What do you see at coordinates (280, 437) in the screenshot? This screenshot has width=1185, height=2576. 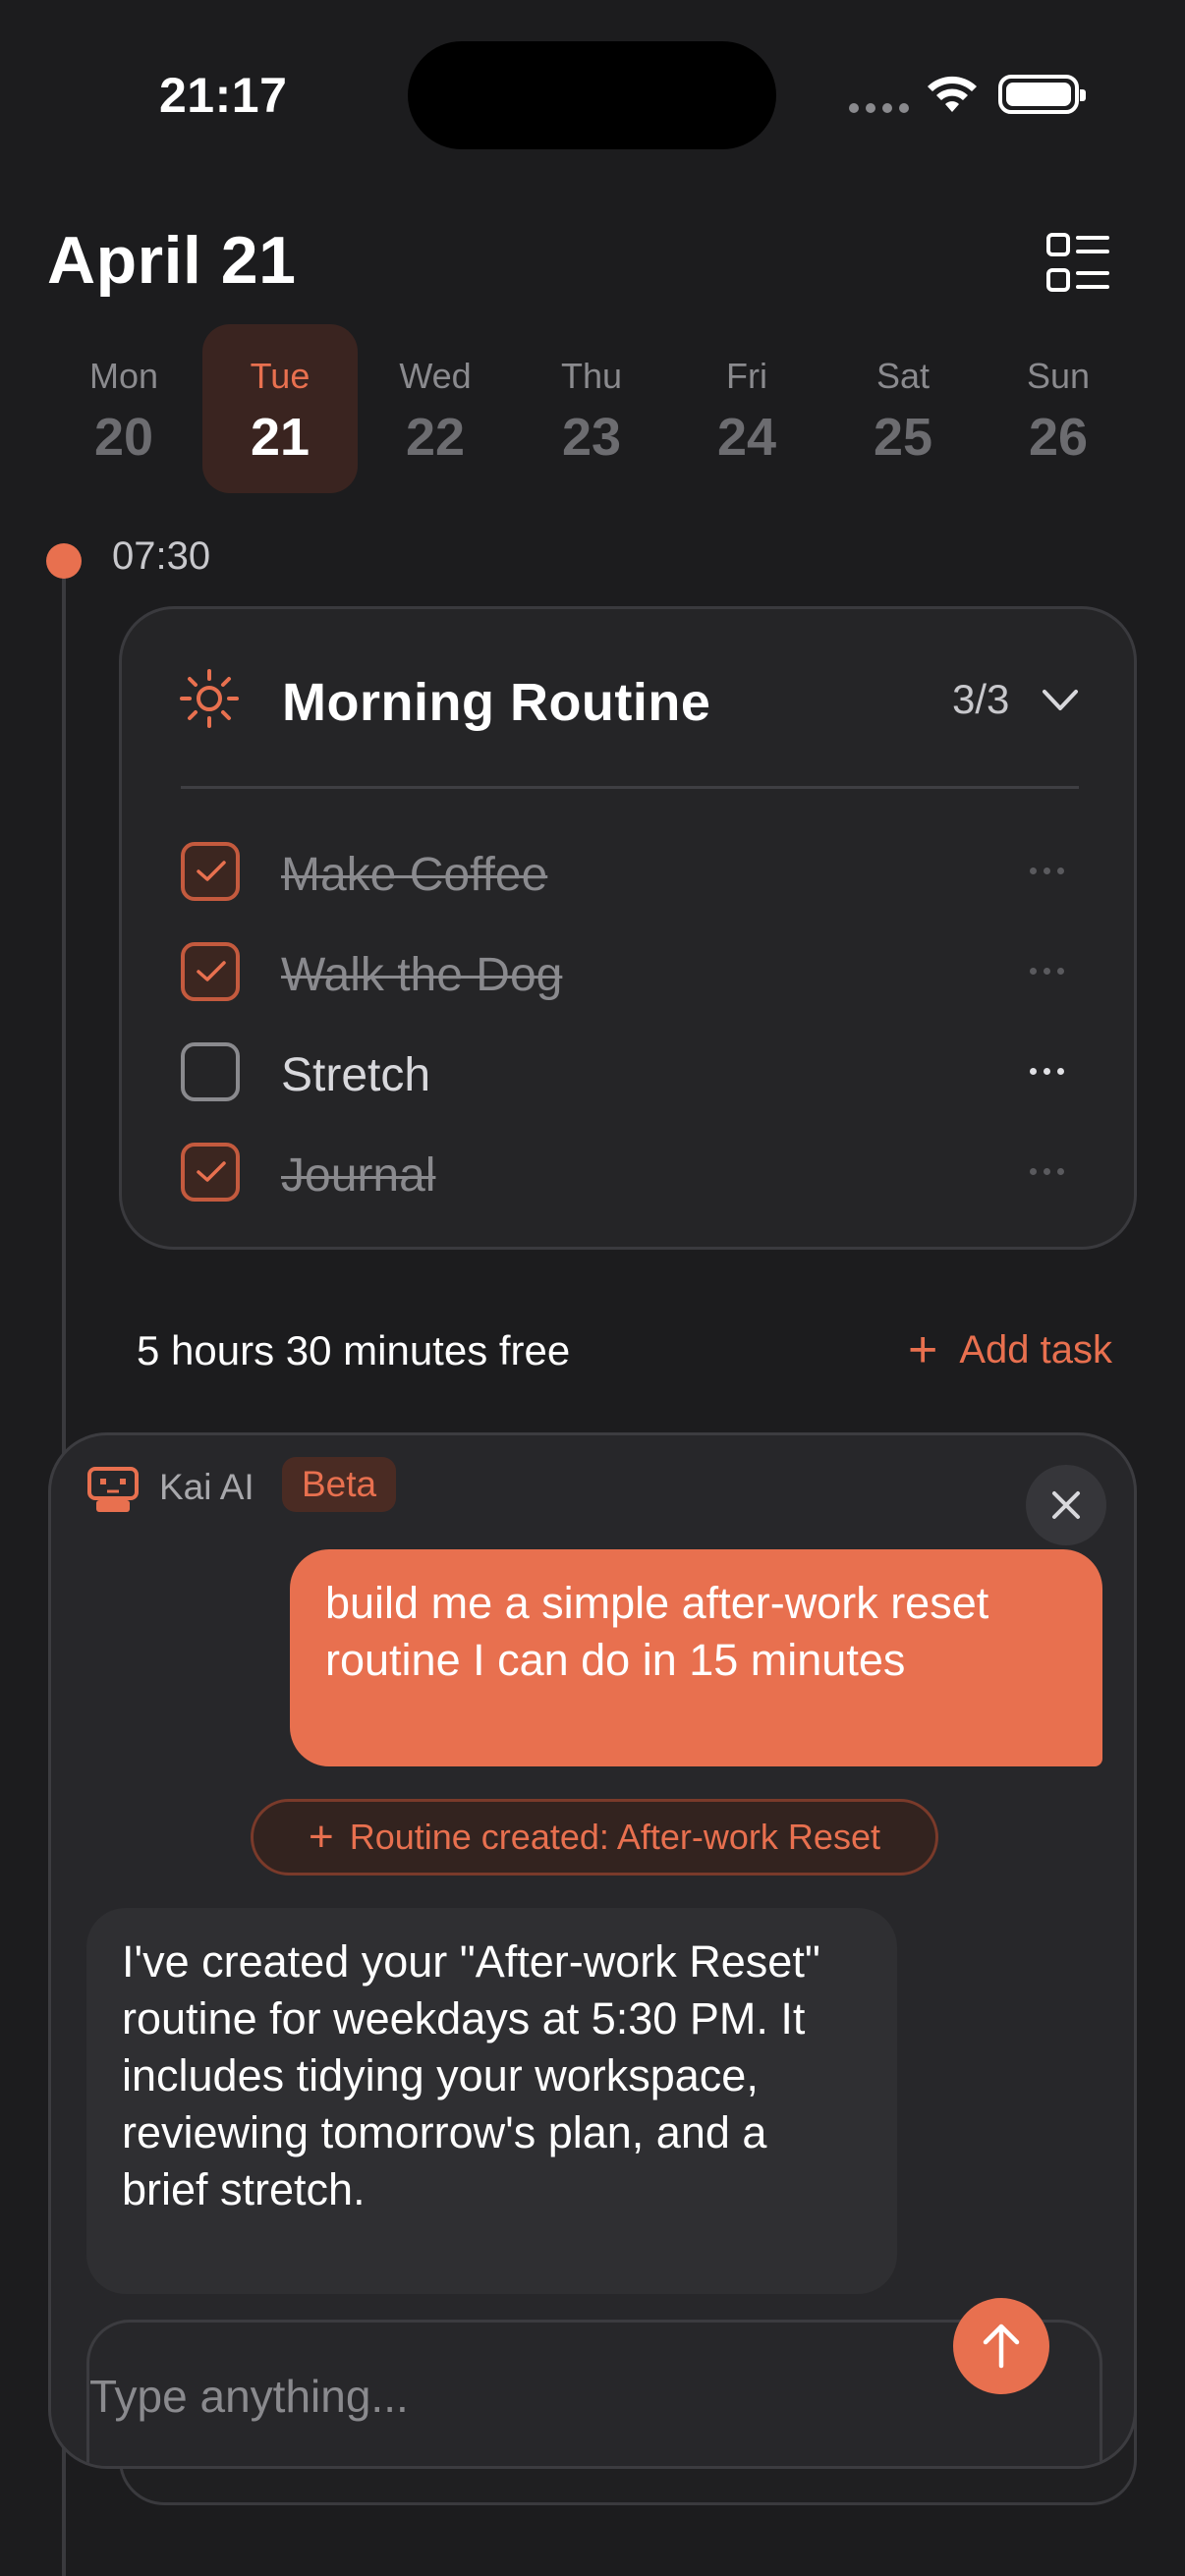 I see `day-date: 21` at bounding box center [280, 437].